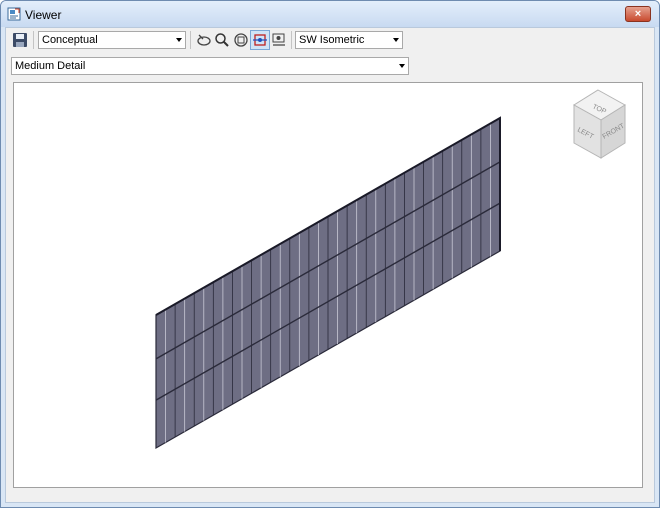 This screenshot has height=508, width=660. I want to click on section-box-icon, so click(260, 40).